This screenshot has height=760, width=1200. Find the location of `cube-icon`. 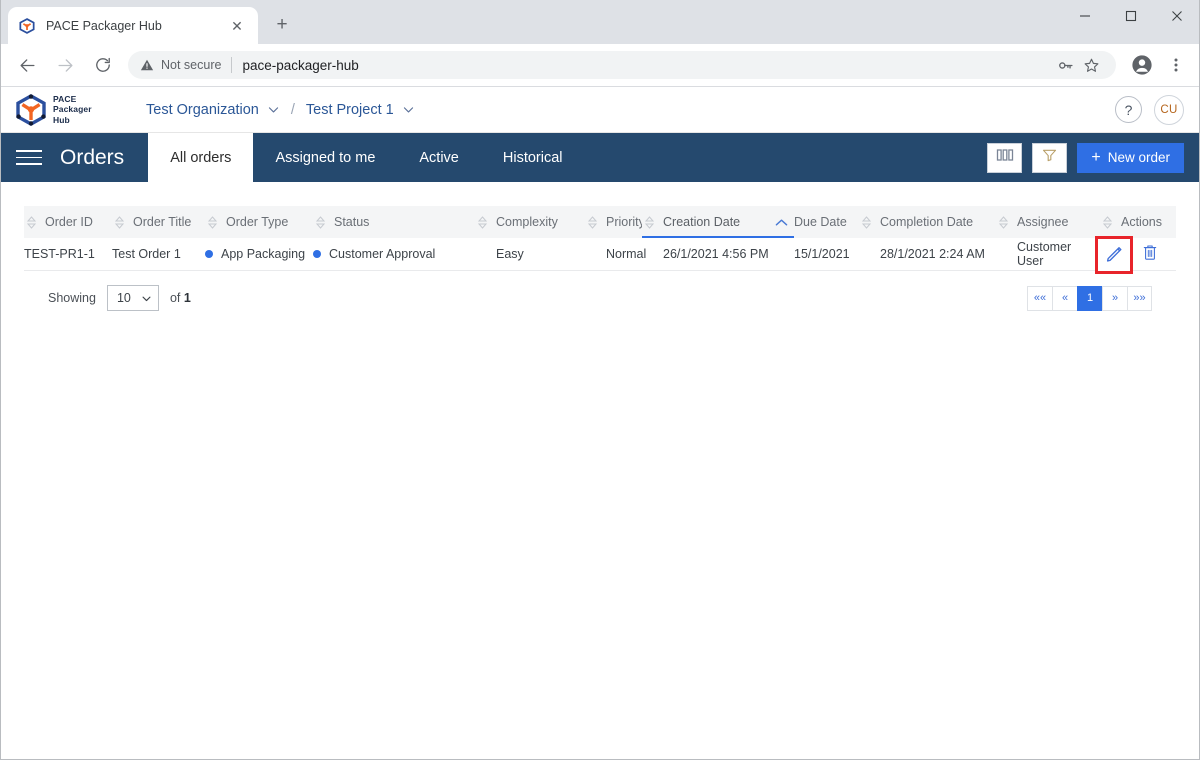

cube-icon is located at coordinates (27, 26).